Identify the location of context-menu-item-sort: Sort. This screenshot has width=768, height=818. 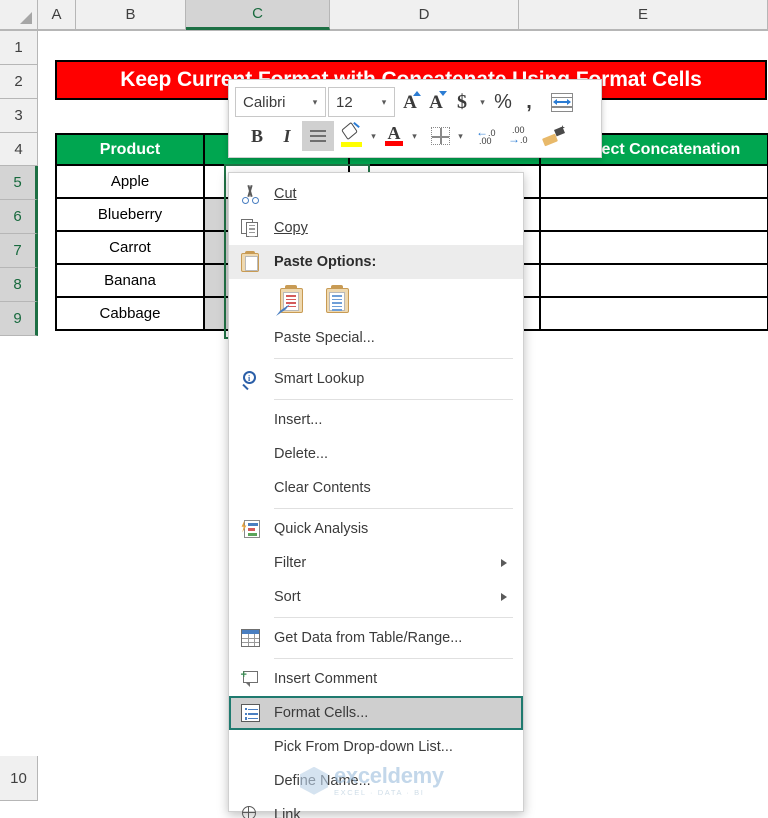
(376, 597).